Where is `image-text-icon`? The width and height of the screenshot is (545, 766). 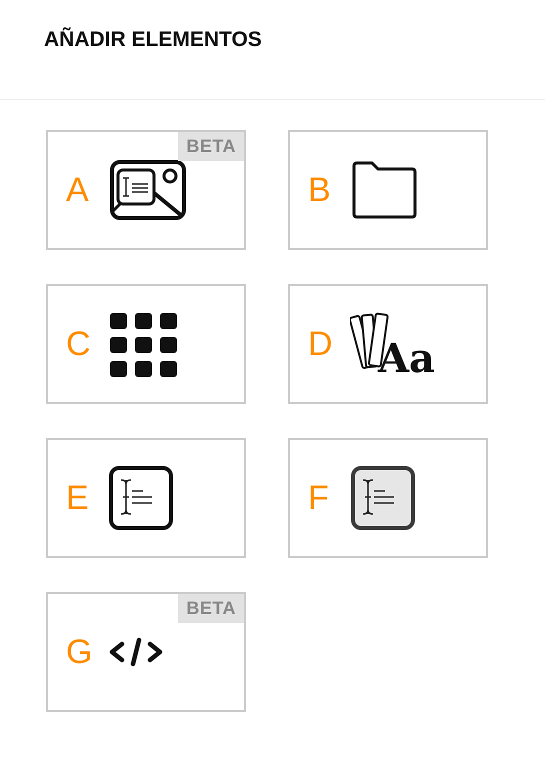 image-text-icon is located at coordinates (148, 190).